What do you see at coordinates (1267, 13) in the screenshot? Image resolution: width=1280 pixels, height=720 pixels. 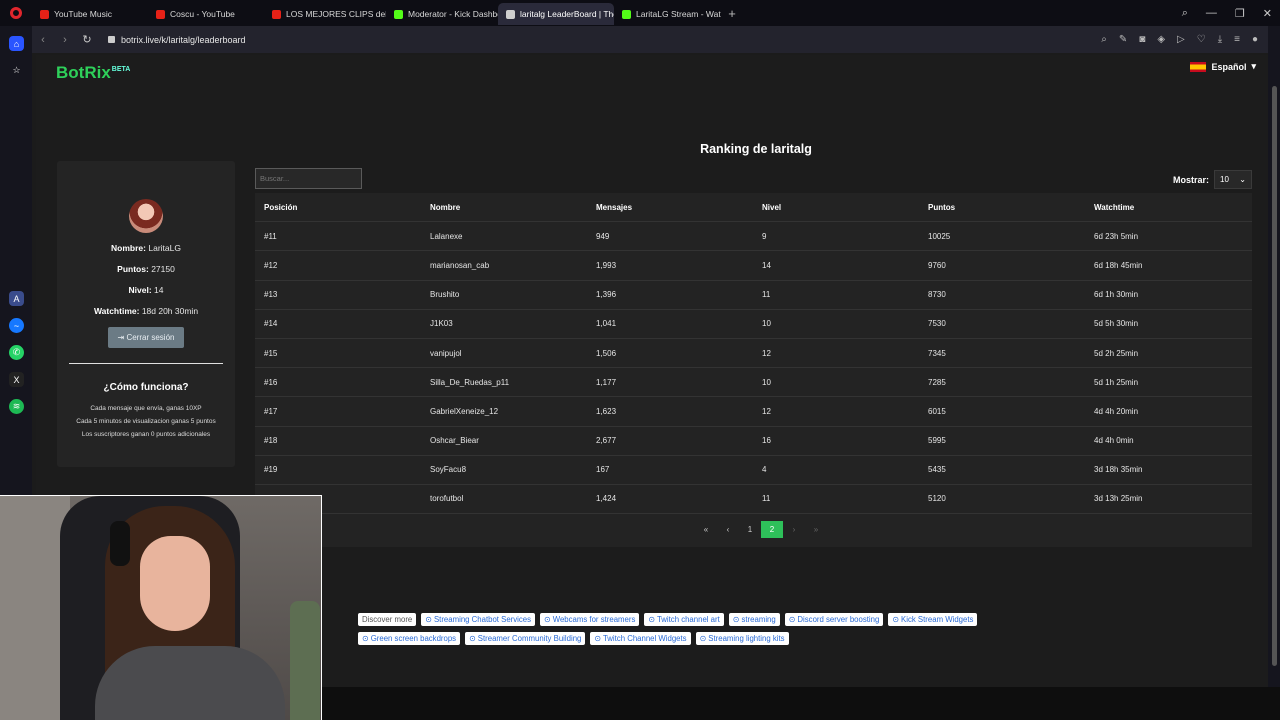 I see `close-icon: ✕` at bounding box center [1267, 13].